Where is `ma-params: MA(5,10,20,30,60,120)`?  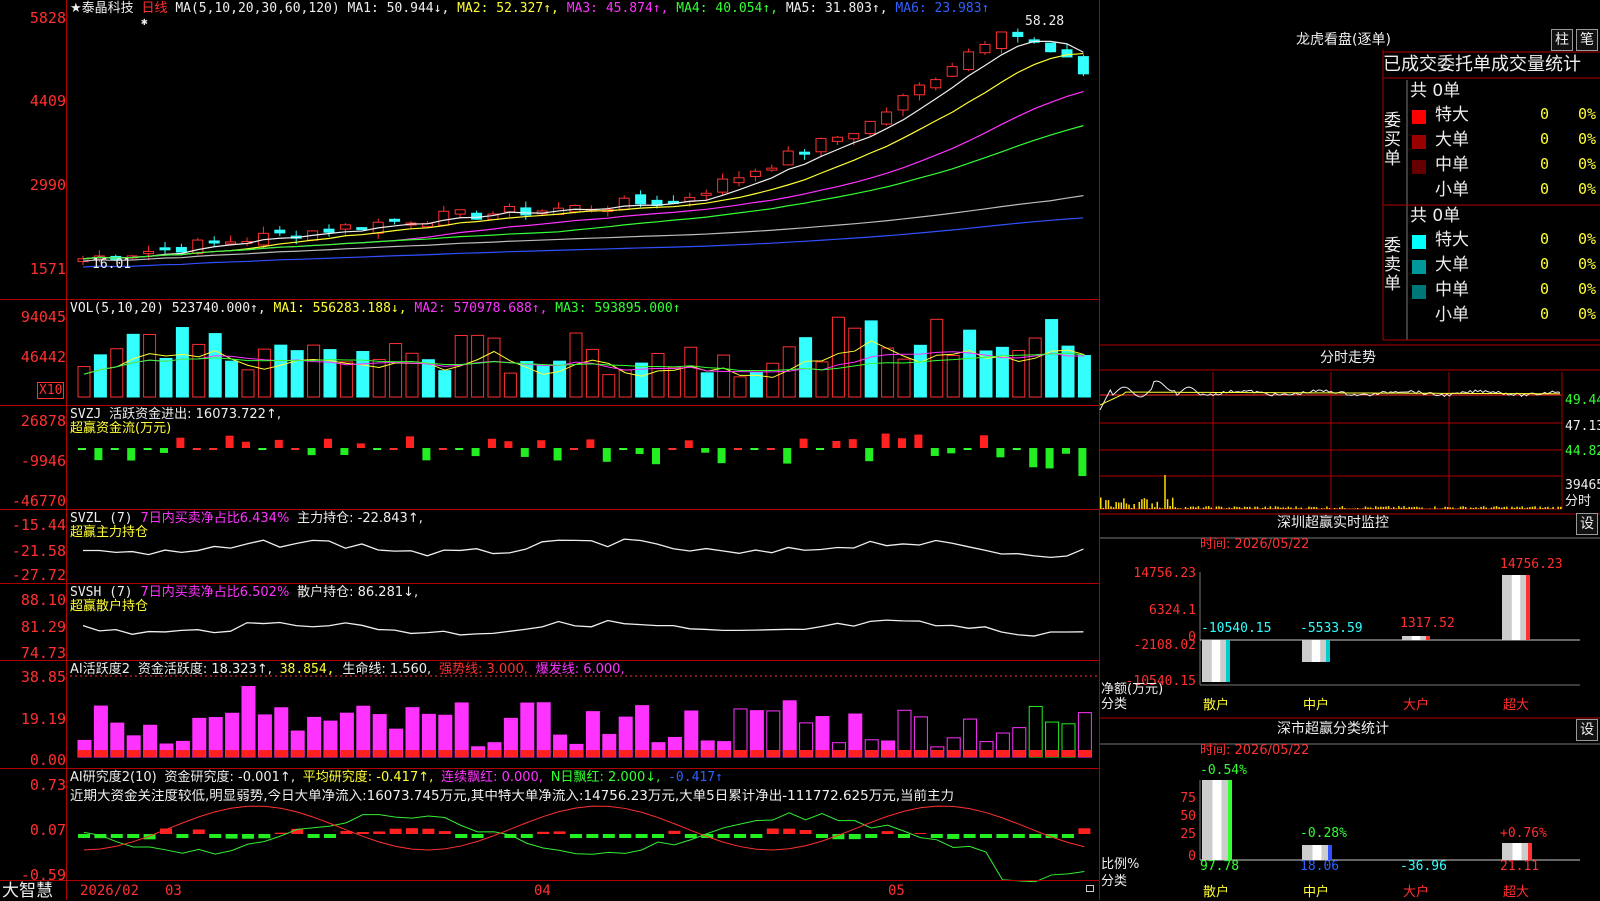
ma-params: MA(5,10,20,30,60,120) is located at coordinates (257, 8).